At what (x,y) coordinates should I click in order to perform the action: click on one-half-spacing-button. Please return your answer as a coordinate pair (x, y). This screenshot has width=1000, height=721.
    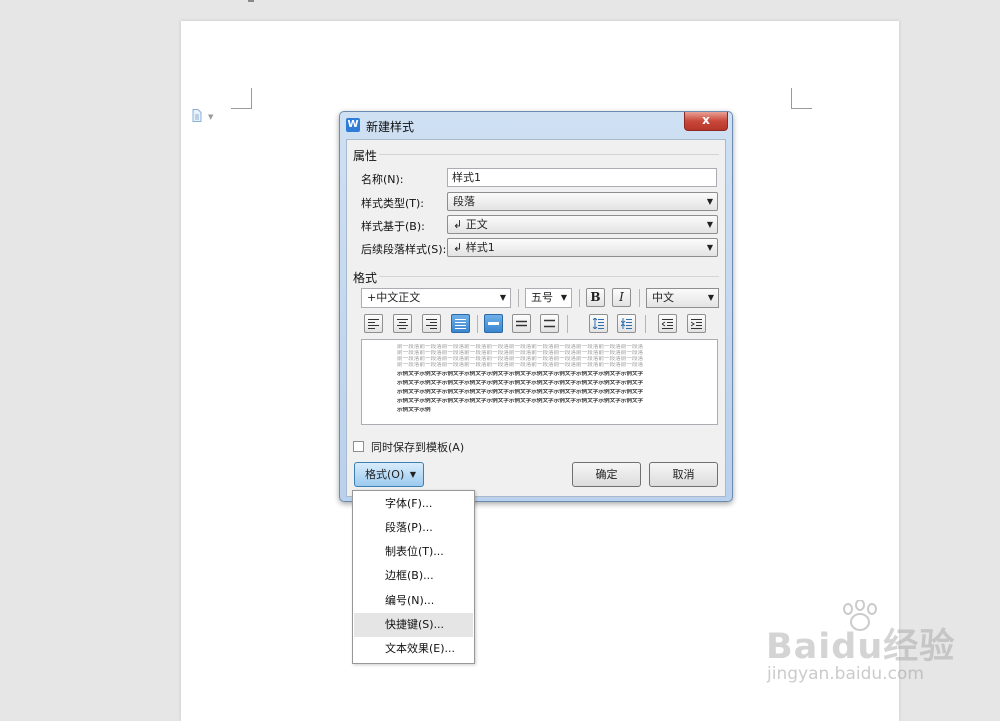
    Looking at the image, I should click on (521, 323).